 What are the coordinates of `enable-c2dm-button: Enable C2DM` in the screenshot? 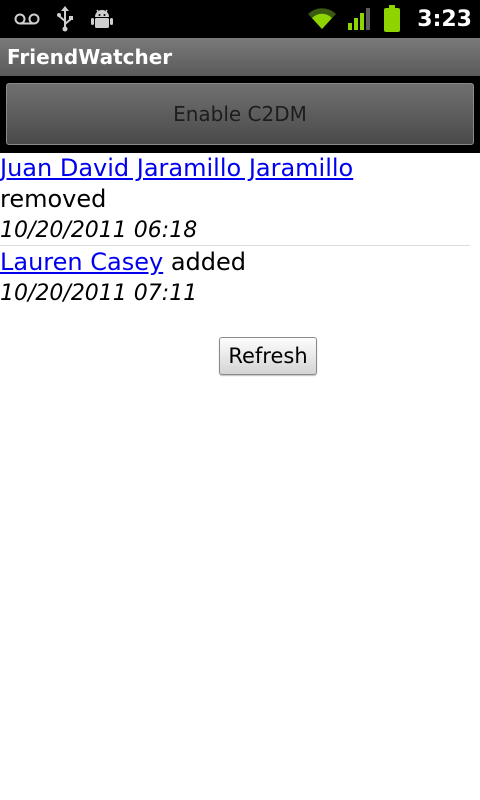 It's located at (240, 114).